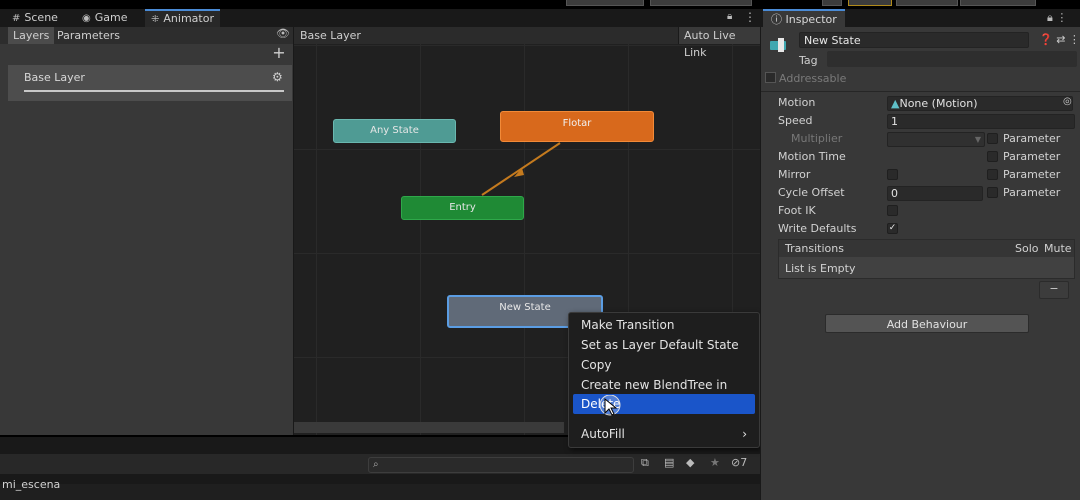  I want to click on layout-dropdown, so click(998, 3).